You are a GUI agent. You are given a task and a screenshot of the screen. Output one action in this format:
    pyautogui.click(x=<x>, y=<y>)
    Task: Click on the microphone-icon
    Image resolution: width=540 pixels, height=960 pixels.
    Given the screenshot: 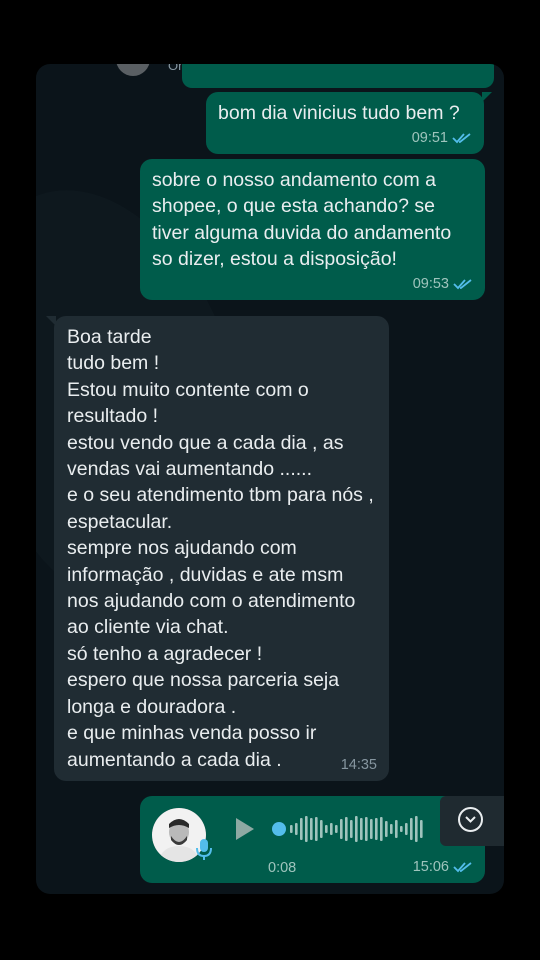 What is the action you would take?
    pyautogui.click(x=204, y=849)
    